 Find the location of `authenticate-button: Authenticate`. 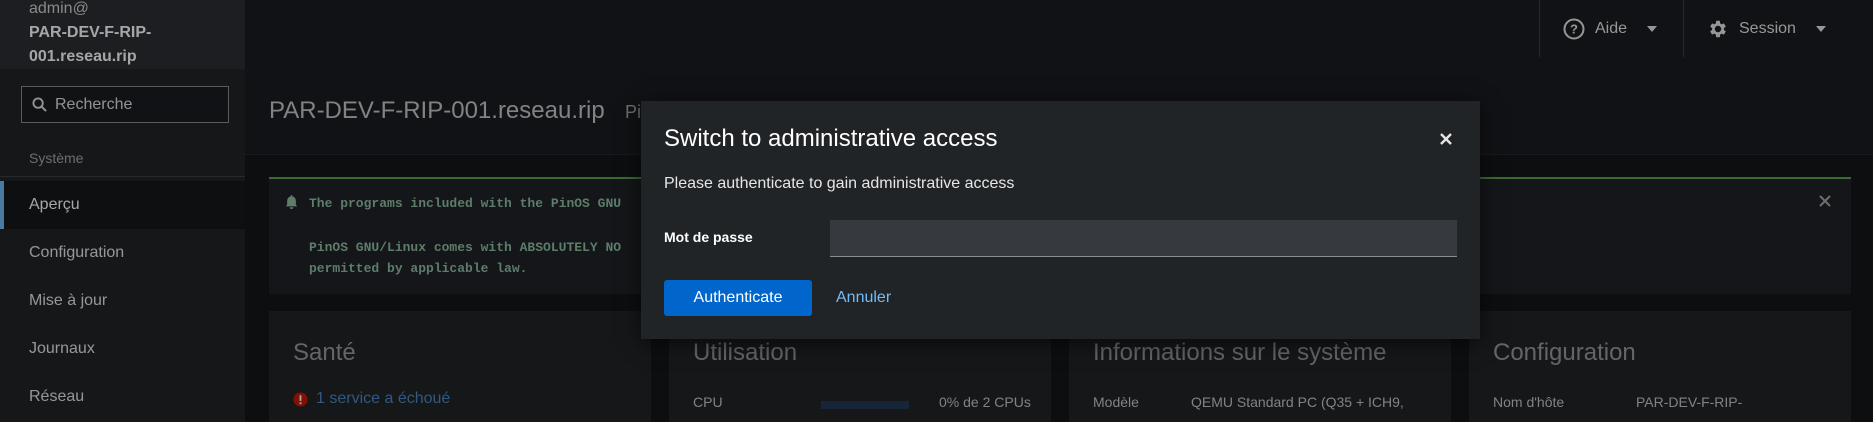

authenticate-button: Authenticate is located at coordinates (738, 298).